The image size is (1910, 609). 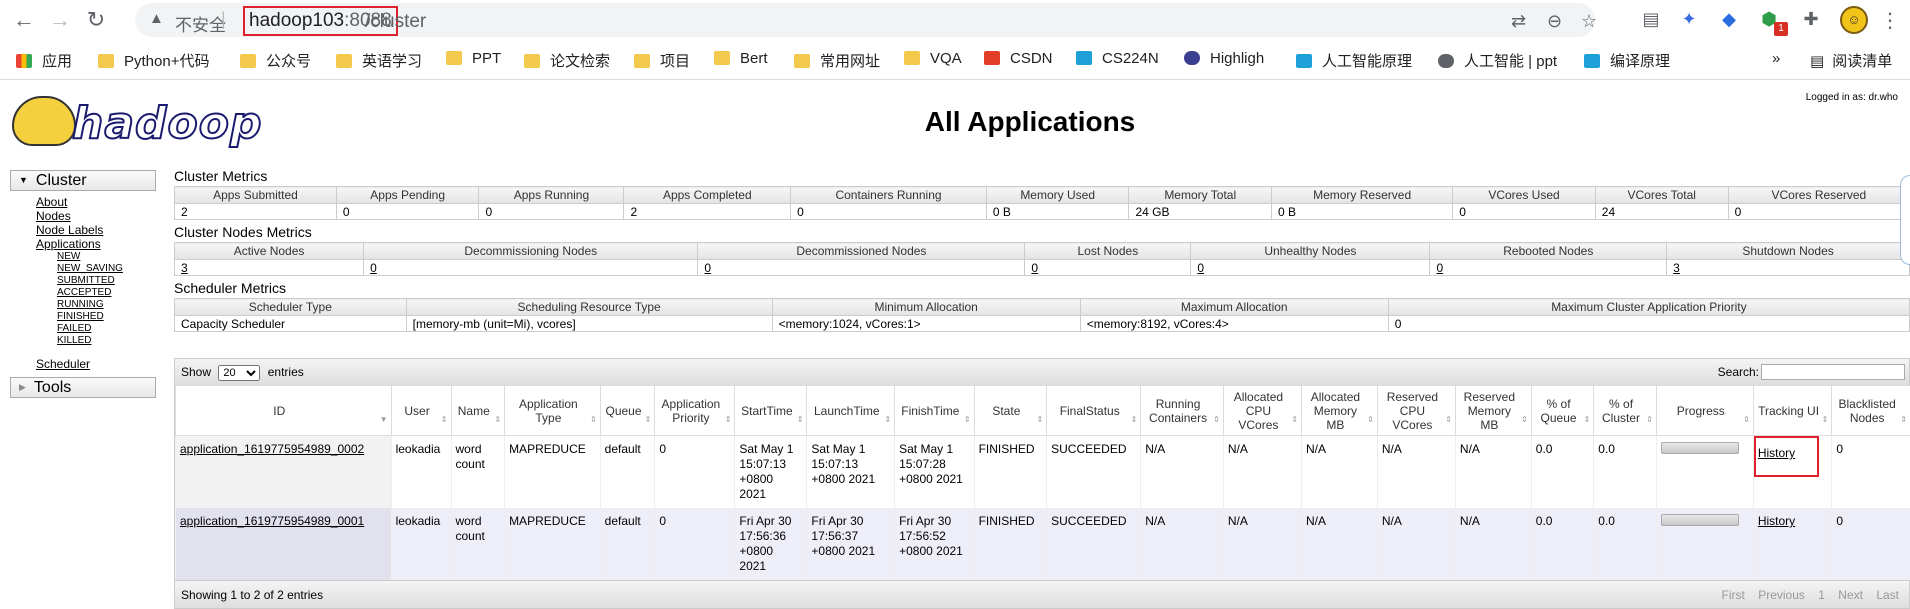 I want to click on column-header: % of Queue⇕, so click(x=1562, y=411).